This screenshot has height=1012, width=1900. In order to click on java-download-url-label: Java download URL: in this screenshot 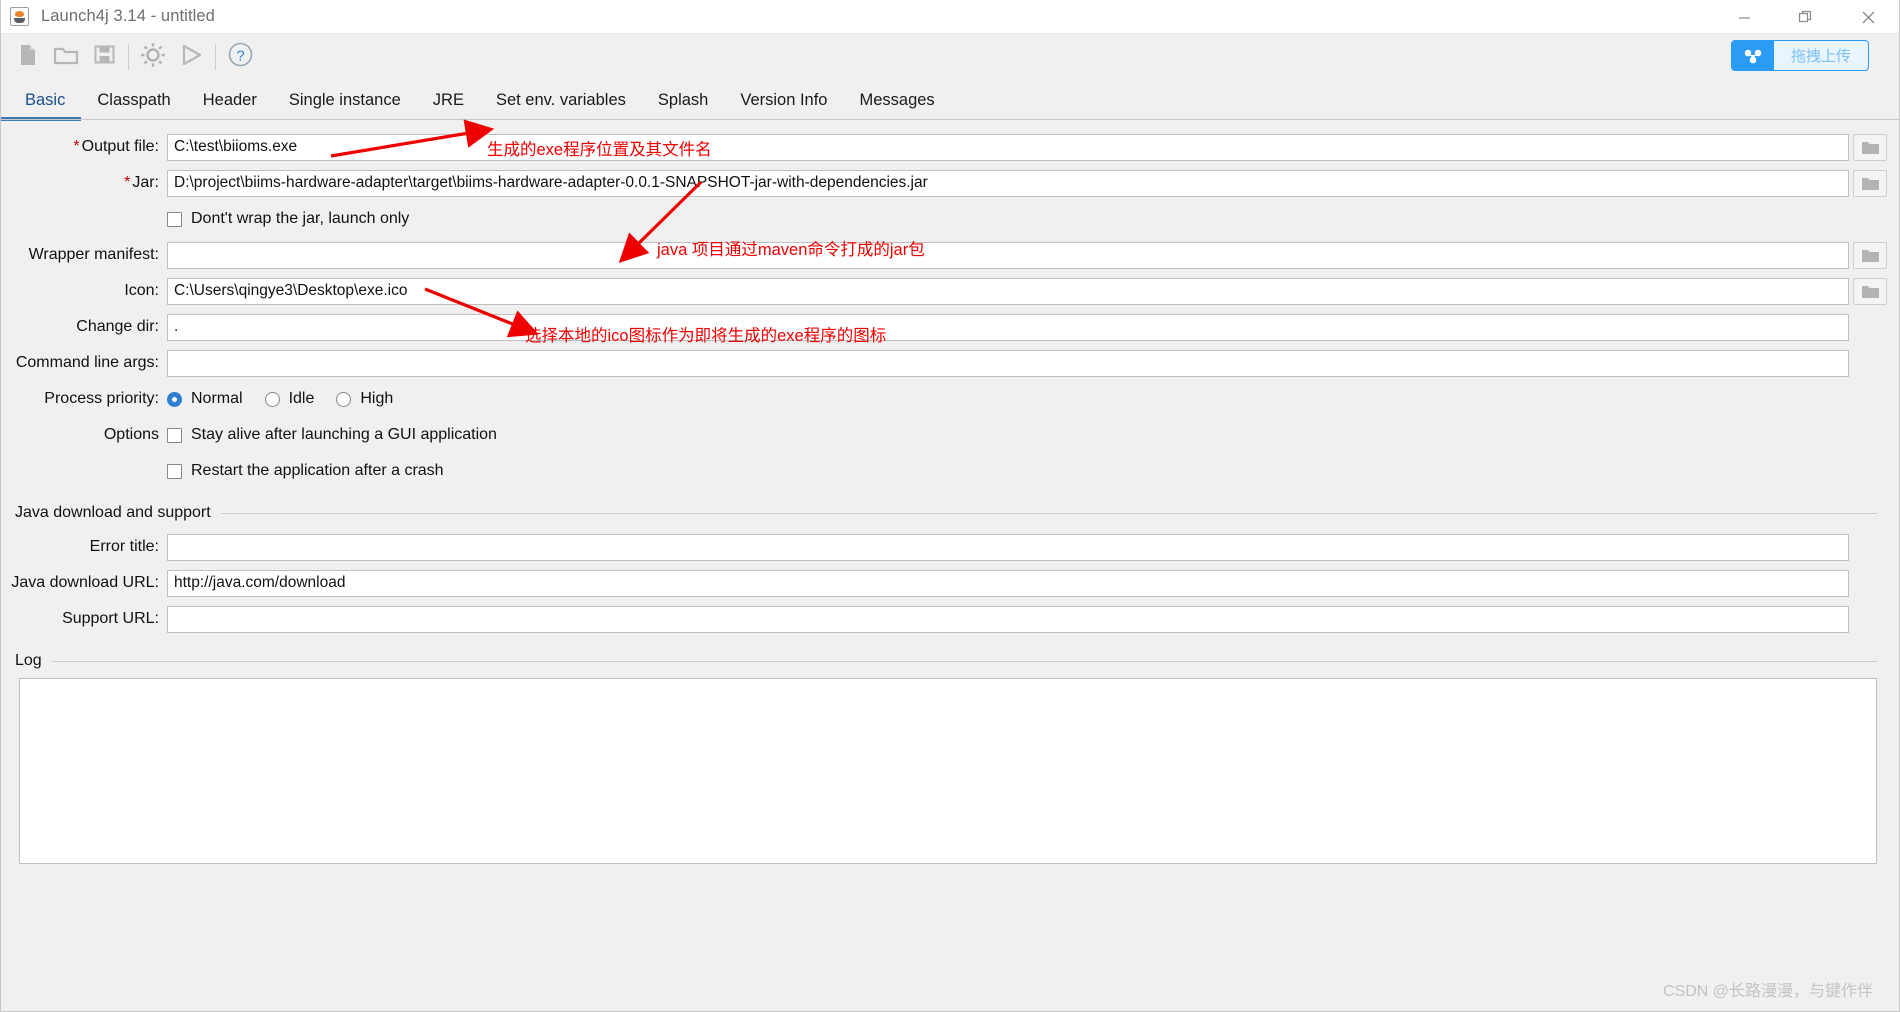, I will do `click(85, 582)`.